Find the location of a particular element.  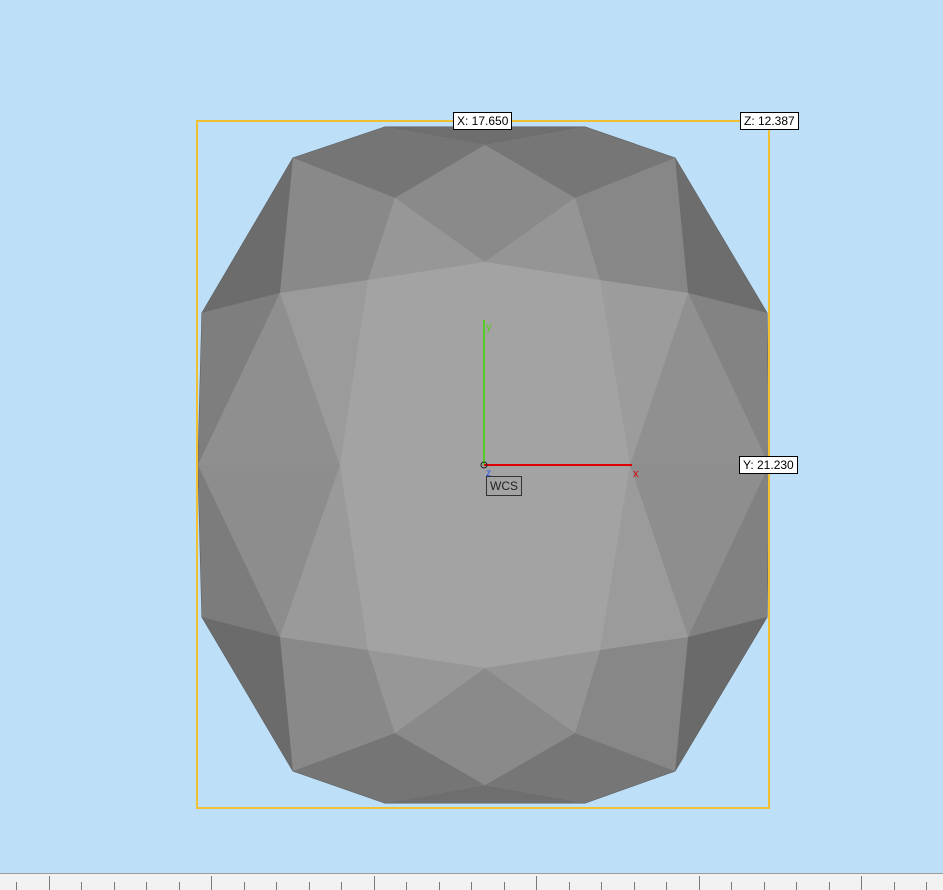

z-dimension-label: Z: 12.387 is located at coordinates (769, 121).